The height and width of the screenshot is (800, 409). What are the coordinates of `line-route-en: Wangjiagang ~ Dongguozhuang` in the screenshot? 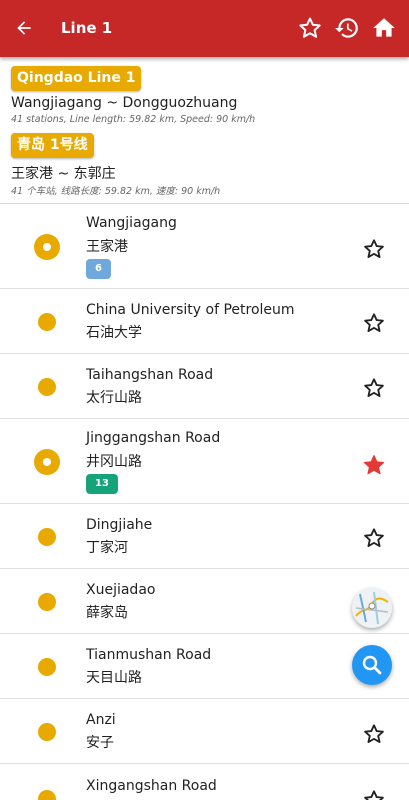 It's located at (124, 103).